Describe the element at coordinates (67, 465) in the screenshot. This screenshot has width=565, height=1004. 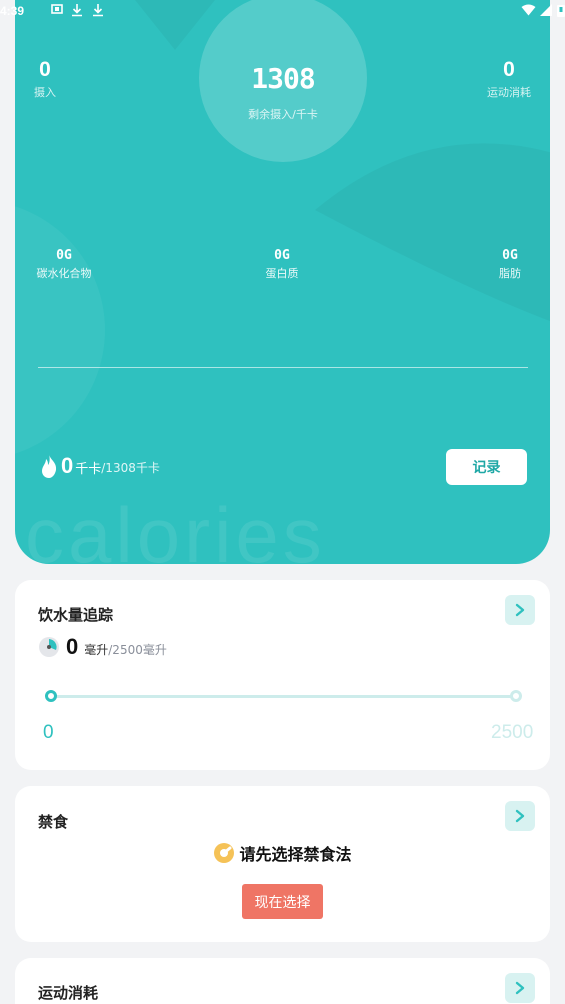
I see `calories-consumed: 0` at that location.